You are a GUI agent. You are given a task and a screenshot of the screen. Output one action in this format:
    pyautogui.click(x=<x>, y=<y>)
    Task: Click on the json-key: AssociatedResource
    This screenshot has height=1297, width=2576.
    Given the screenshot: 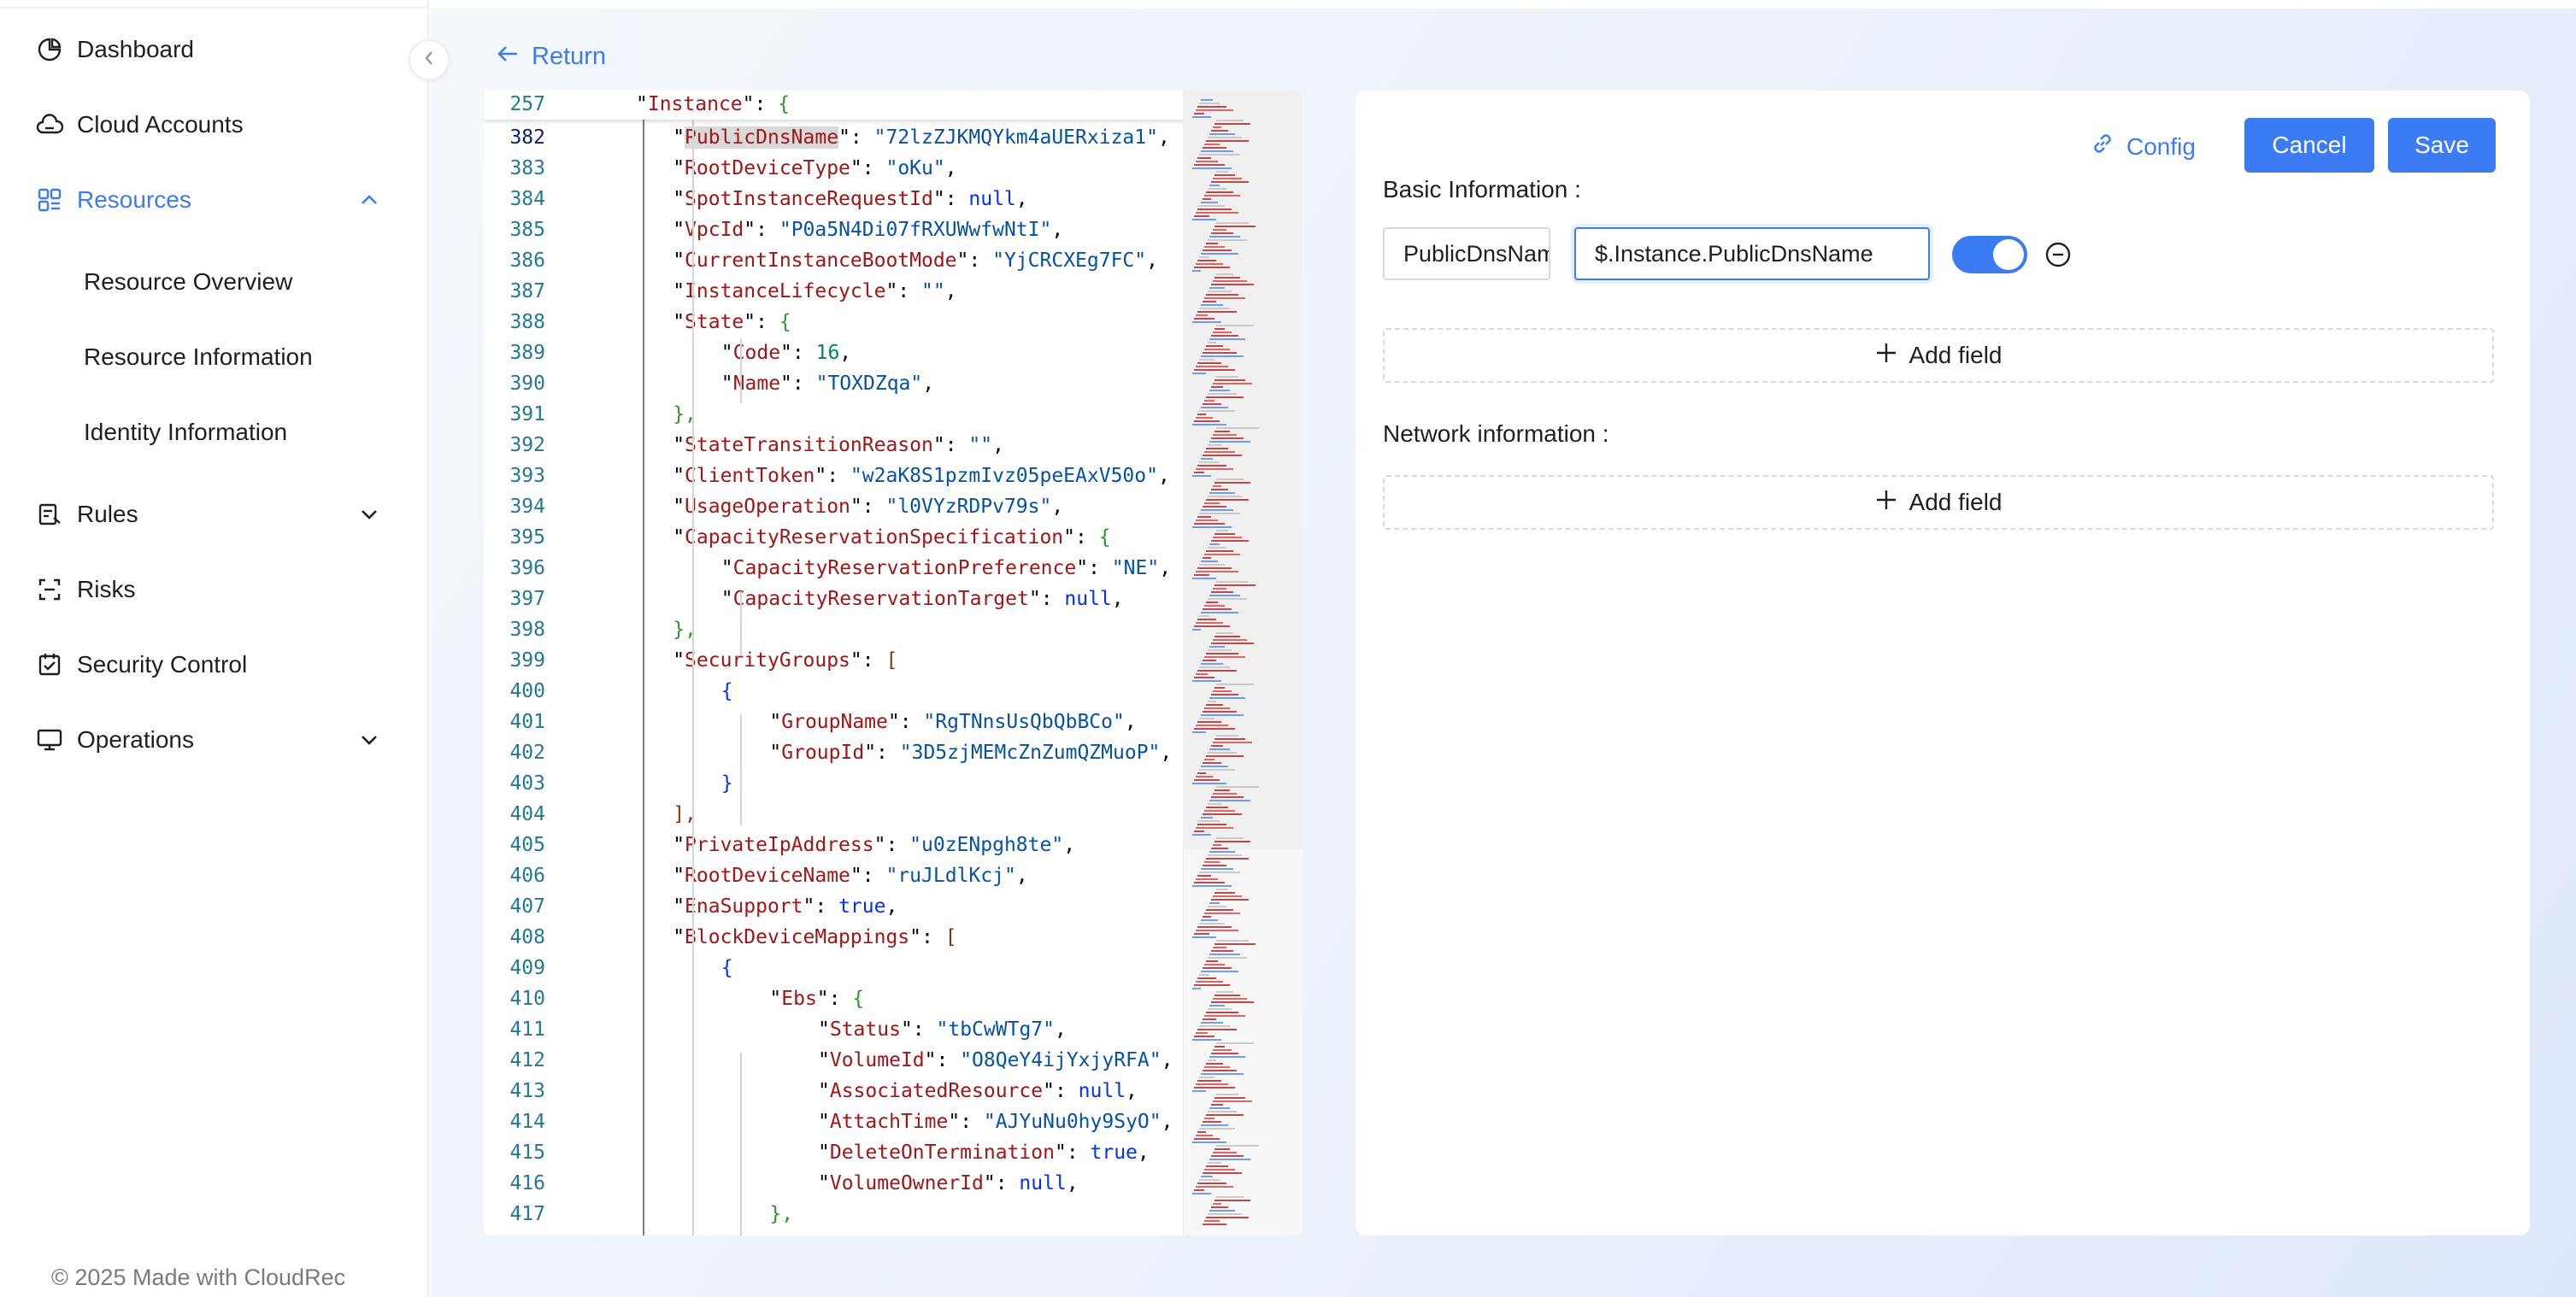 What is the action you would take?
    pyautogui.click(x=936, y=1091)
    